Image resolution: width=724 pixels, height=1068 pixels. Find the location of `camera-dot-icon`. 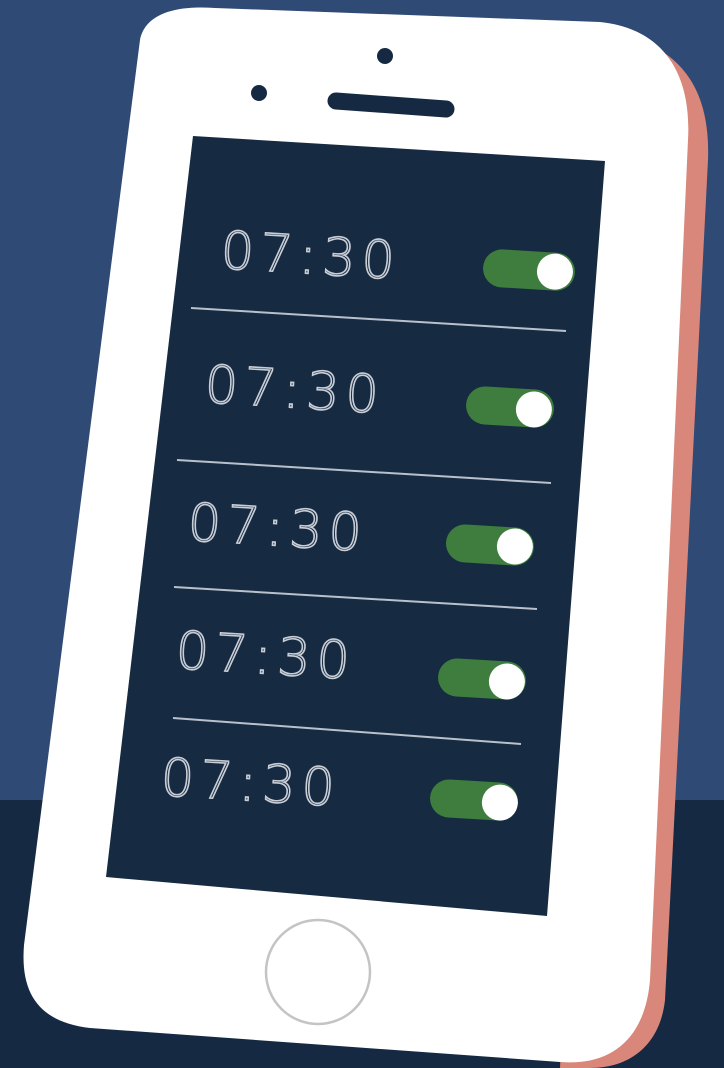

camera-dot-icon is located at coordinates (385, 56).